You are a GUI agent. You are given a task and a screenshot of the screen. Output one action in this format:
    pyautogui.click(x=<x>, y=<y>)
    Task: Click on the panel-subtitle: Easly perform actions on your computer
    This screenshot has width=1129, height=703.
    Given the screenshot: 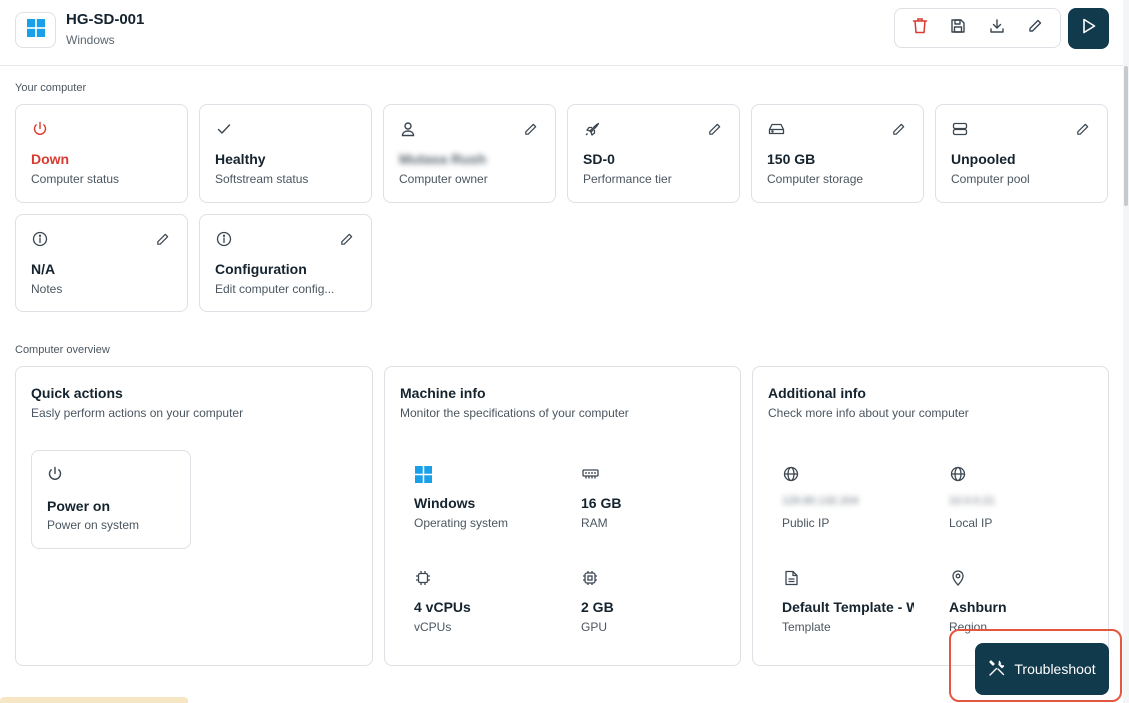 What is the action you would take?
    pyautogui.click(x=137, y=413)
    